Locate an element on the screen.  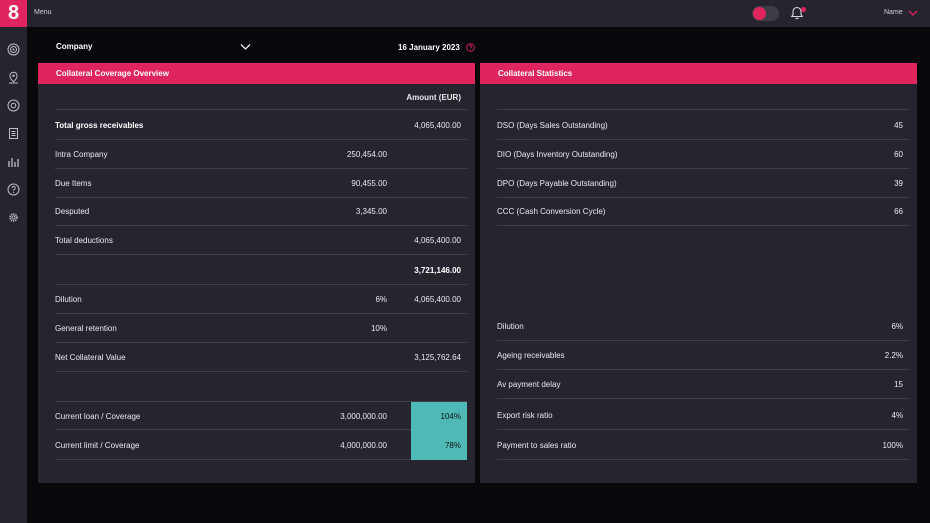
spacer-row is located at coordinates (703, 98).